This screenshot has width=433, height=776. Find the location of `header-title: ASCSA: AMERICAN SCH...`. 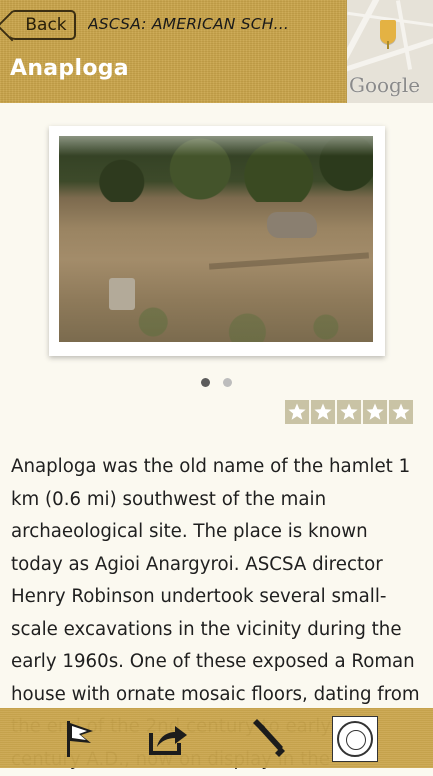

header-title: ASCSA: AMERICAN SCH... is located at coordinates (188, 24).